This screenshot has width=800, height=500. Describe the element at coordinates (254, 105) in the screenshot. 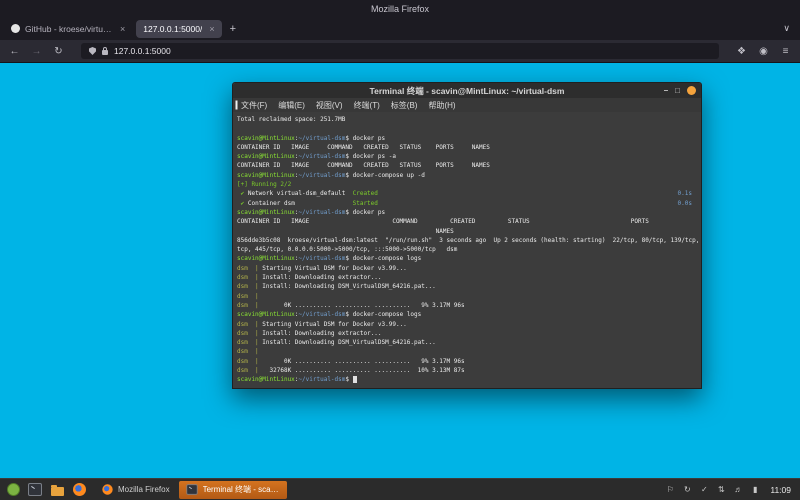

I see `terminal-menu-item: 文件(F)` at that location.